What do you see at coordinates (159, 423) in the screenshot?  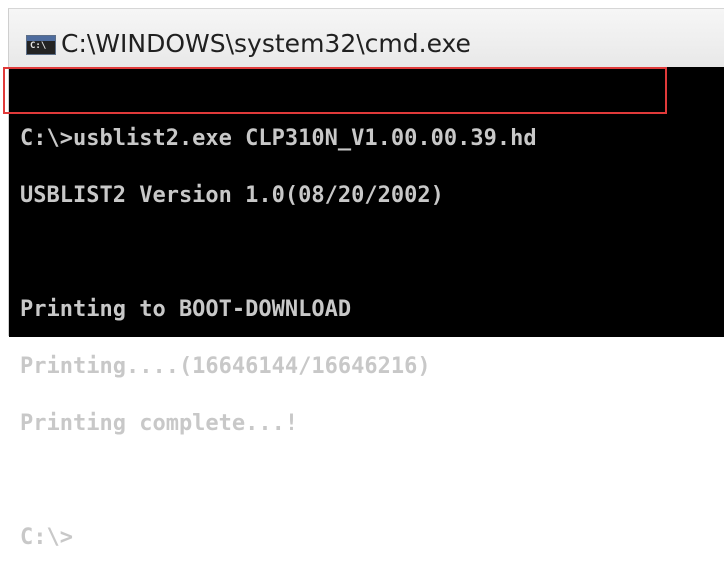 I see `console-line: Printing complete...!` at bounding box center [159, 423].